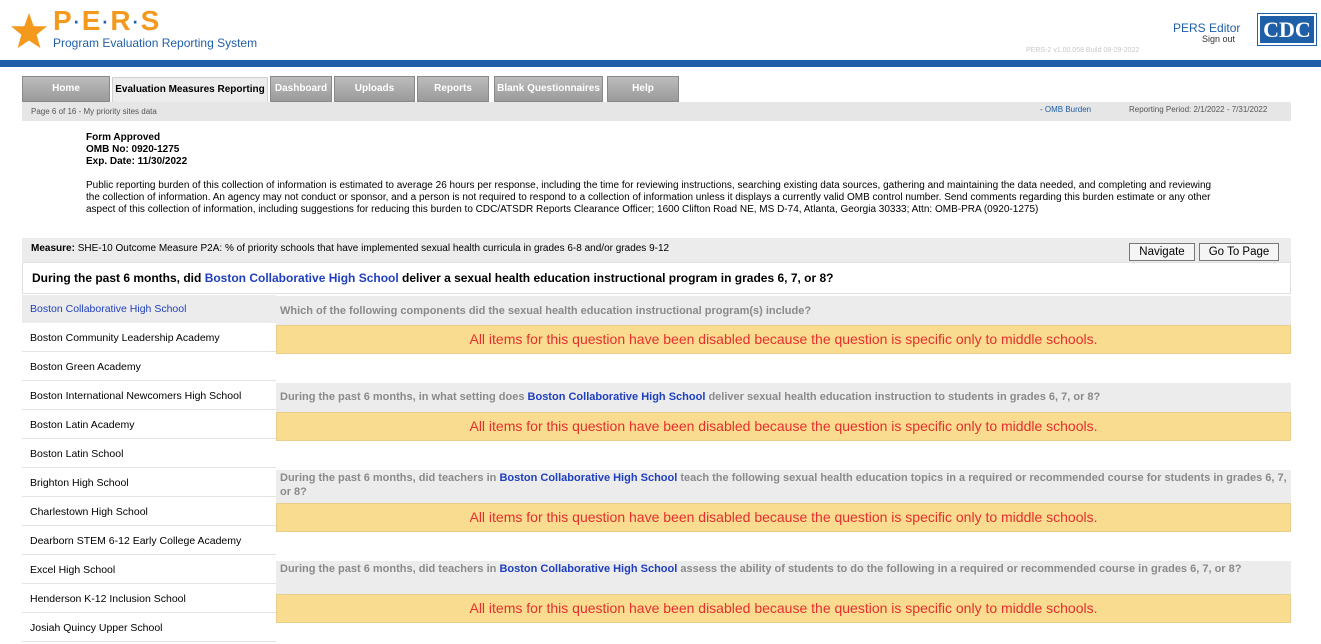 This screenshot has height=644, width=1321. Describe the element at coordinates (149, 541) in the screenshot. I see `school-item: Dearborn STEM 6-12 Early College Academy` at that location.